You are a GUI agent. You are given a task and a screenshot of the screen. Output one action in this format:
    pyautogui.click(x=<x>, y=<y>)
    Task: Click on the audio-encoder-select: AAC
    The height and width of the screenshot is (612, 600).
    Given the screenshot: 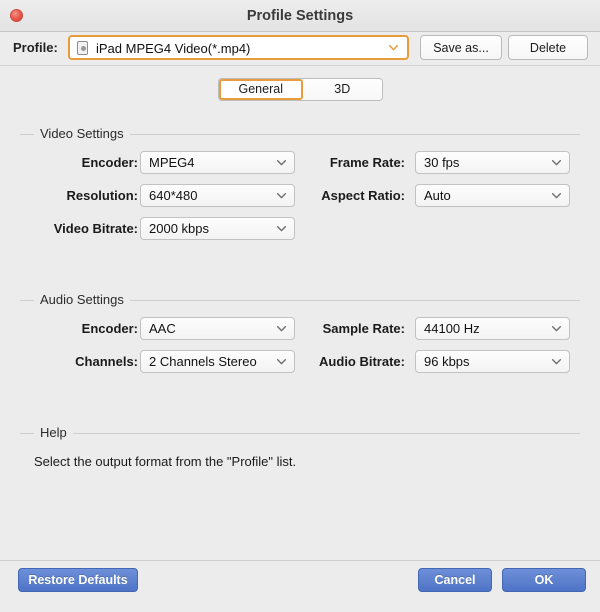 What is the action you would take?
    pyautogui.click(x=217, y=328)
    